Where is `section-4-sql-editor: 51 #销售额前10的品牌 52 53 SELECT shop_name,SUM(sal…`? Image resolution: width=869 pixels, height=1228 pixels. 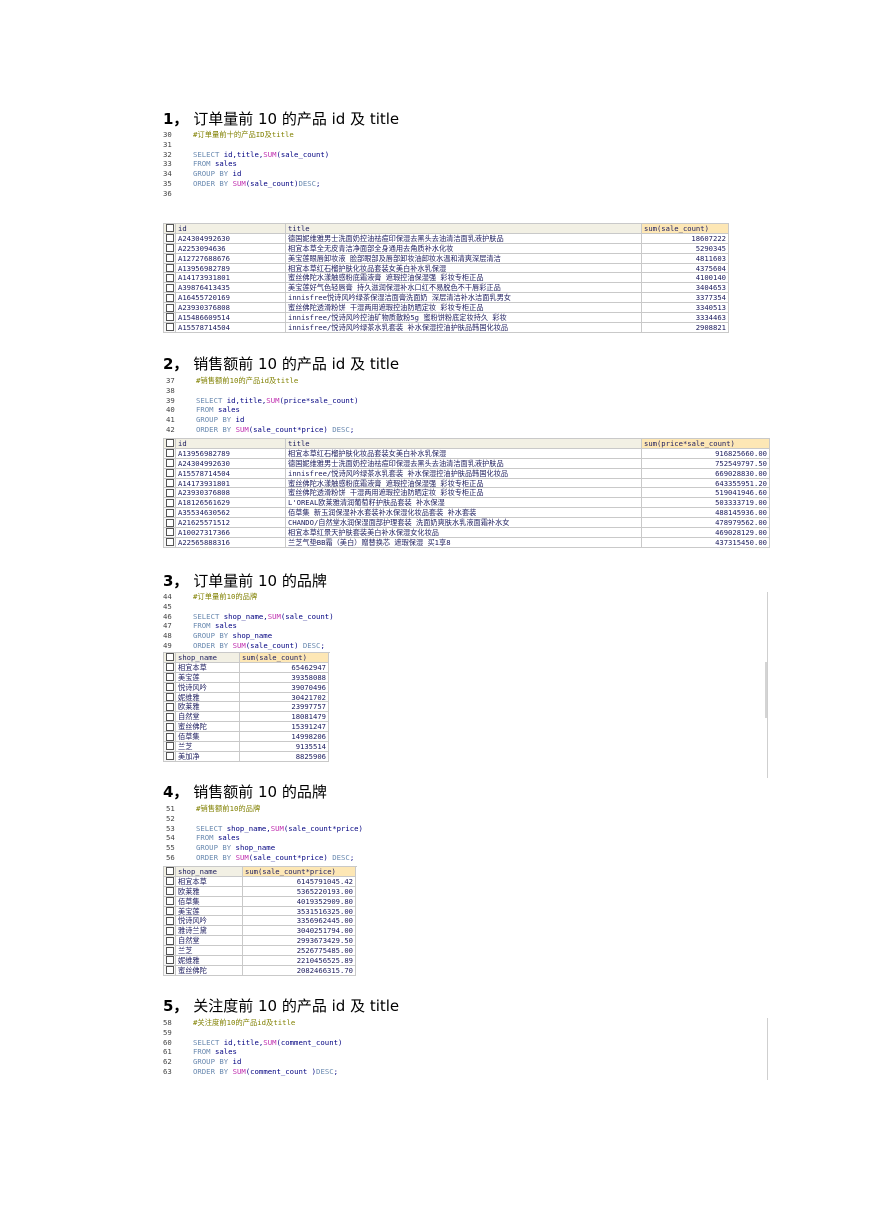 section-4-sql-editor: 51 #销售额前10的品牌 52 53 SELECT shop_name,SUM(sal… is located at coordinates (264, 833).